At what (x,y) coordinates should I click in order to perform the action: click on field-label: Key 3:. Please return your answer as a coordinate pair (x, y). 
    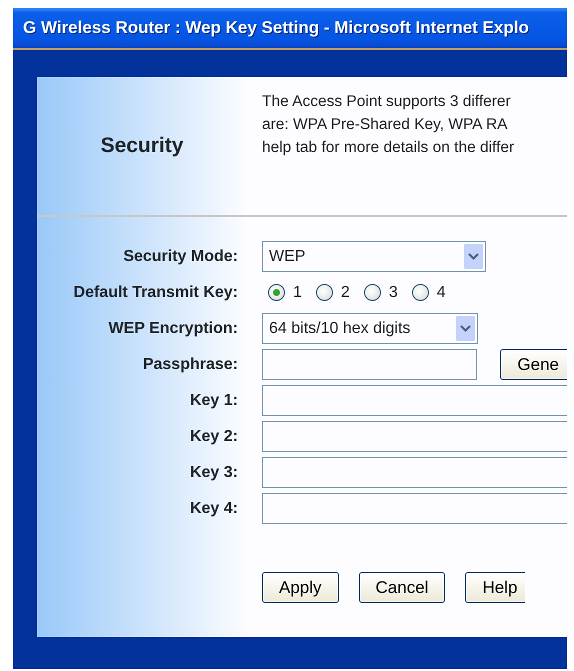
    Looking at the image, I should click on (213, 472).